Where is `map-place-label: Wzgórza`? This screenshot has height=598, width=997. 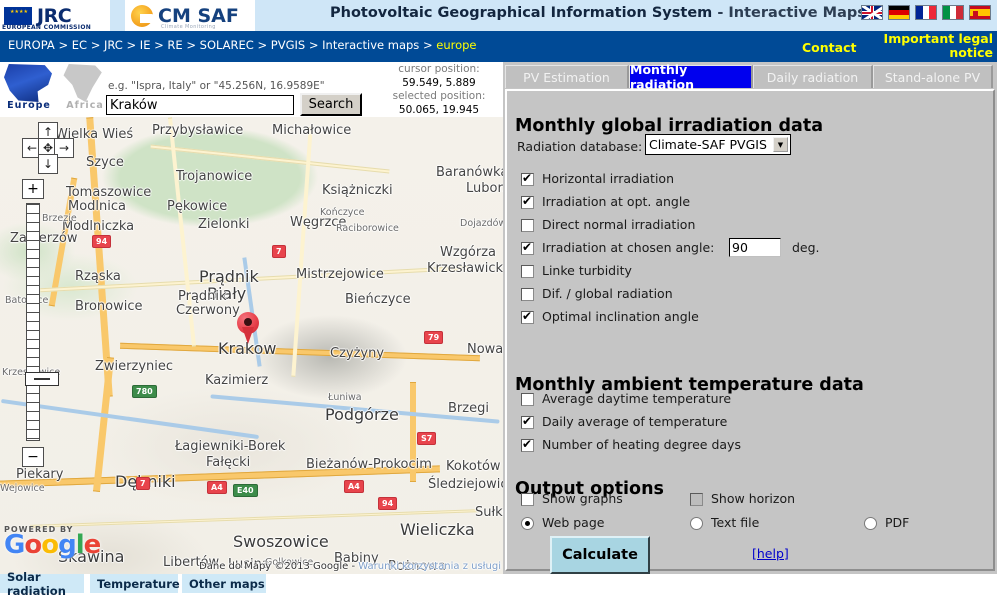
map-place-label: Wzgórza is located at coordinates (468, 252).